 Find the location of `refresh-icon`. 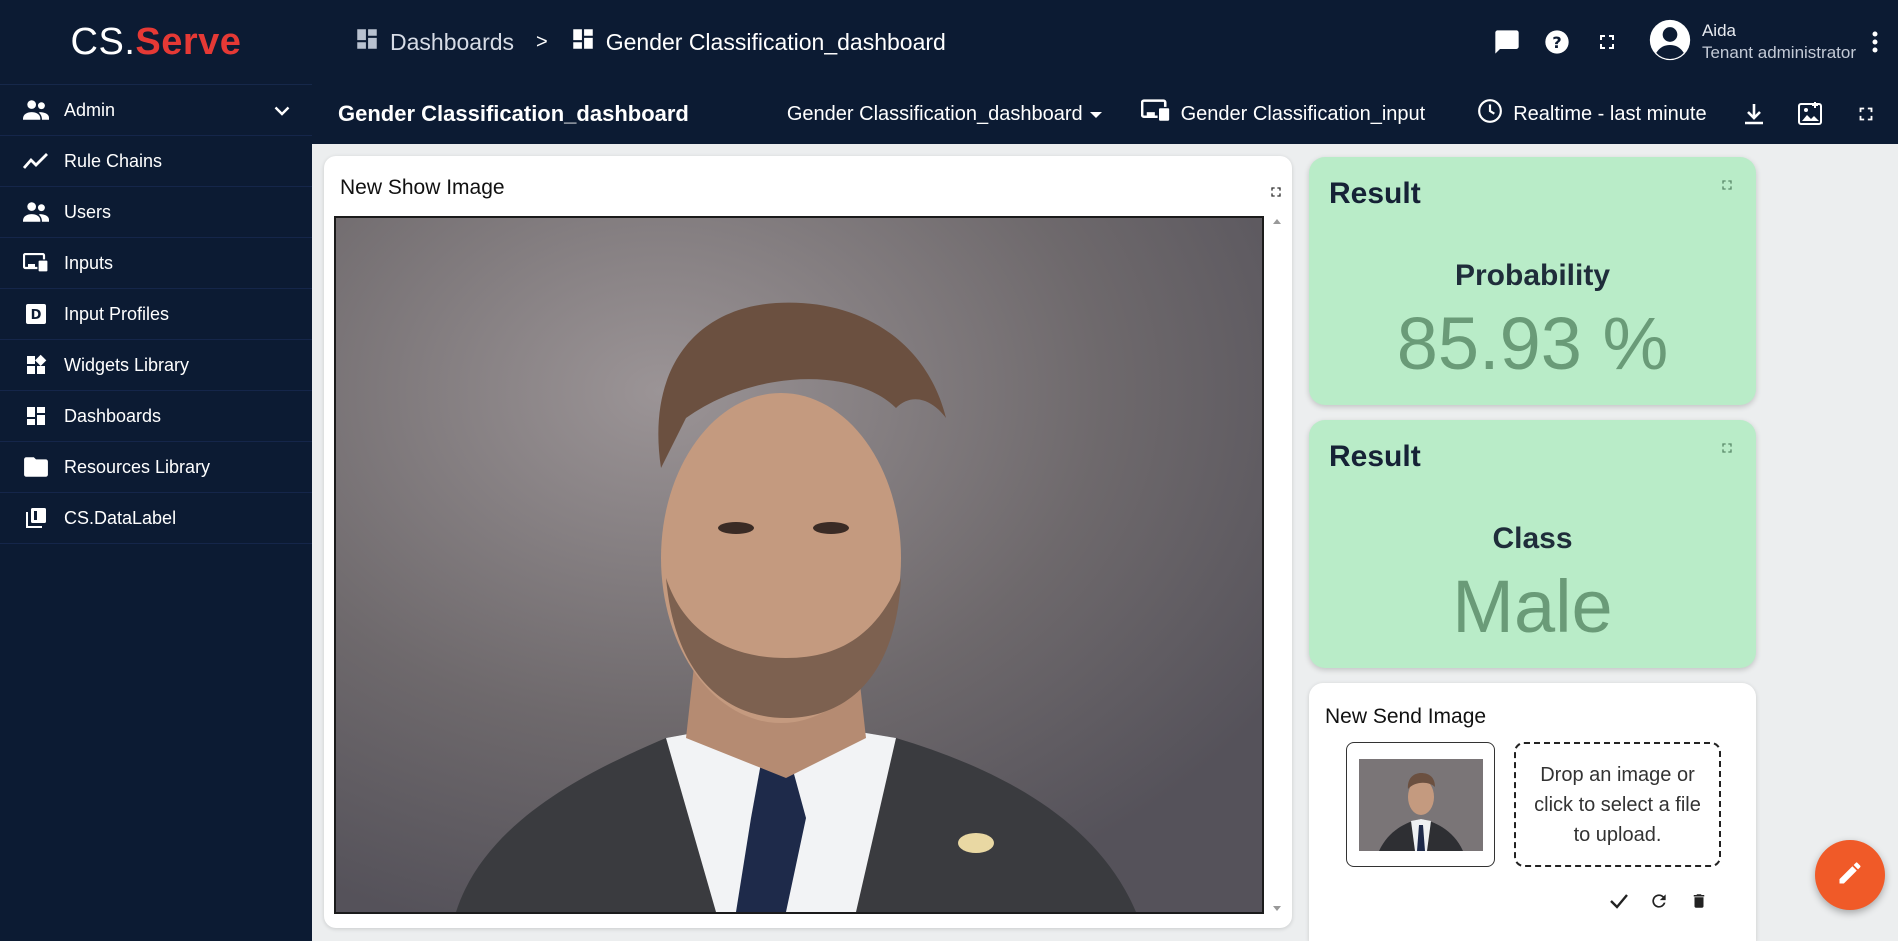

refresh-icon is located at coordinates (1659, 901).